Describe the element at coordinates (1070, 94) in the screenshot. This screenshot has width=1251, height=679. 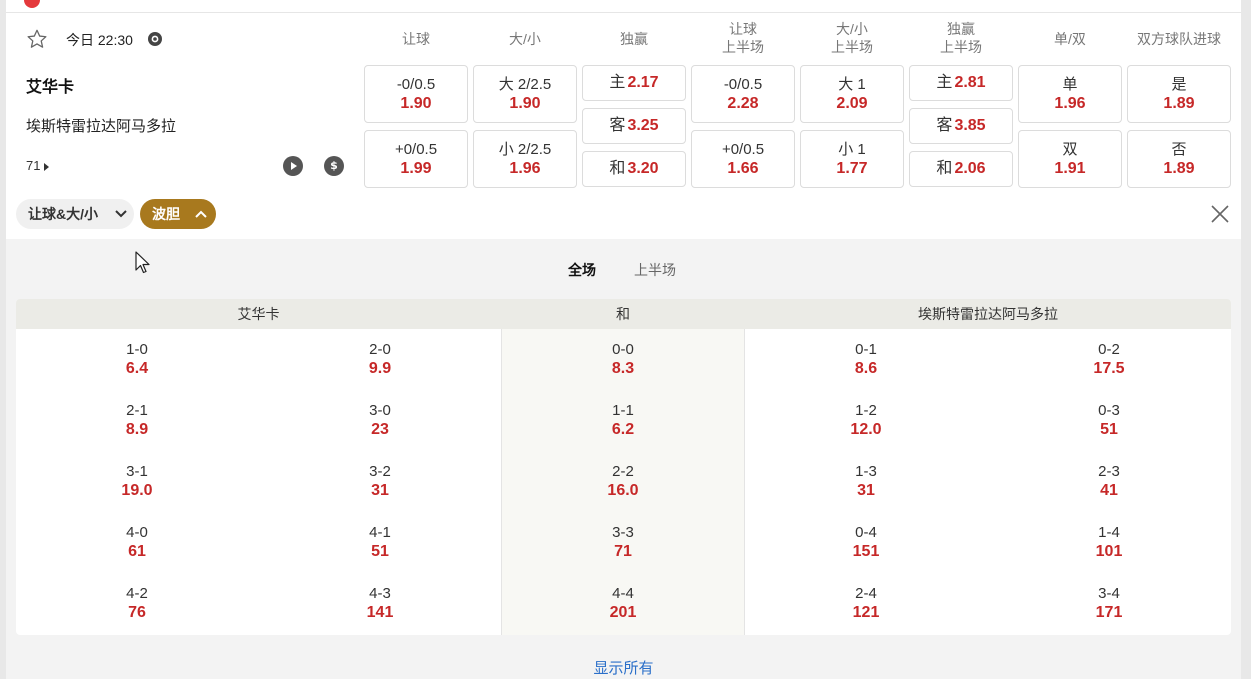
I see `odd-odd: 单 1.96` at that location.